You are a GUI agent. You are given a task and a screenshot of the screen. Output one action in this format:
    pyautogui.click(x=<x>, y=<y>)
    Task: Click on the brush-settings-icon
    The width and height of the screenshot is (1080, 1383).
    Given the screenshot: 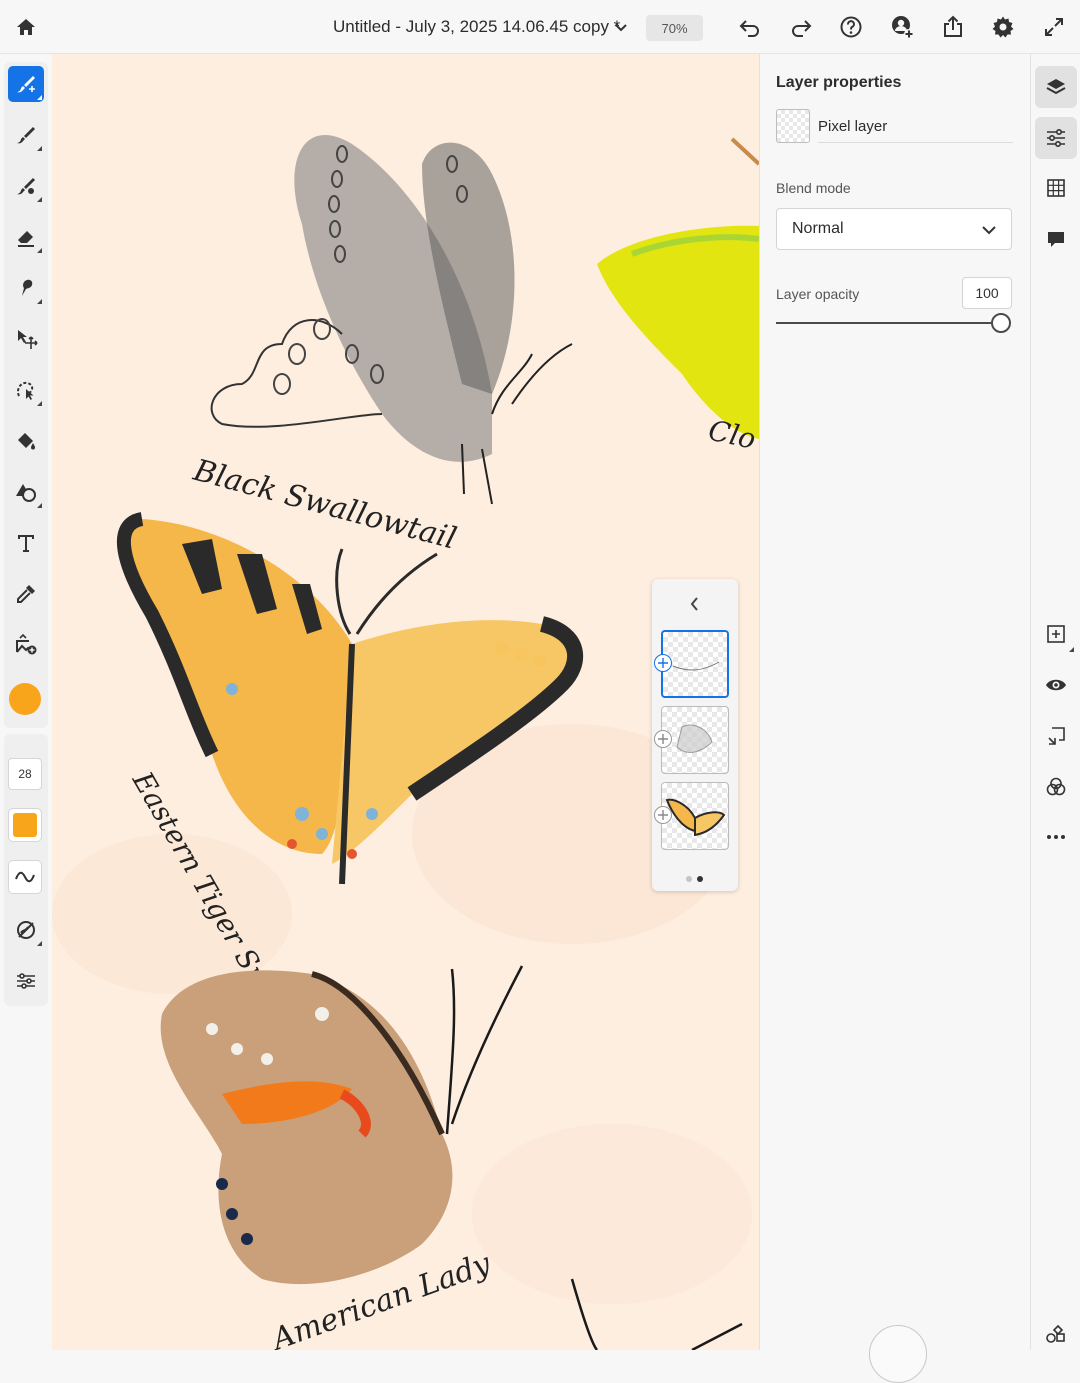 What is the action you would take?
    pyautogui.click(x=26, y=930)
    